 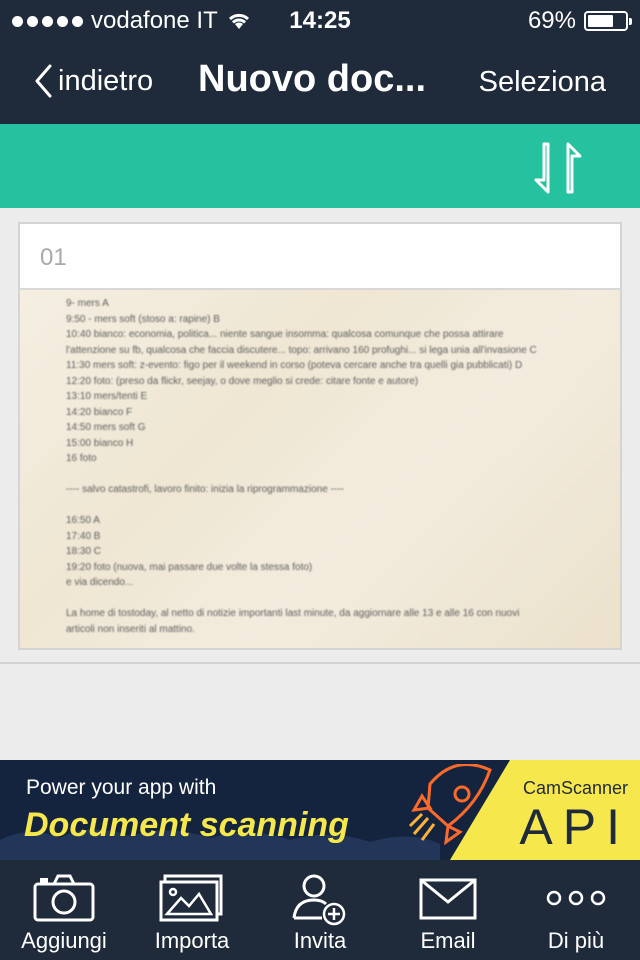 What do you see at coordinates (87, 303) in the screenshot?
I see `thumbnail-line: 9- mers A` at bounding box center [87, 303].